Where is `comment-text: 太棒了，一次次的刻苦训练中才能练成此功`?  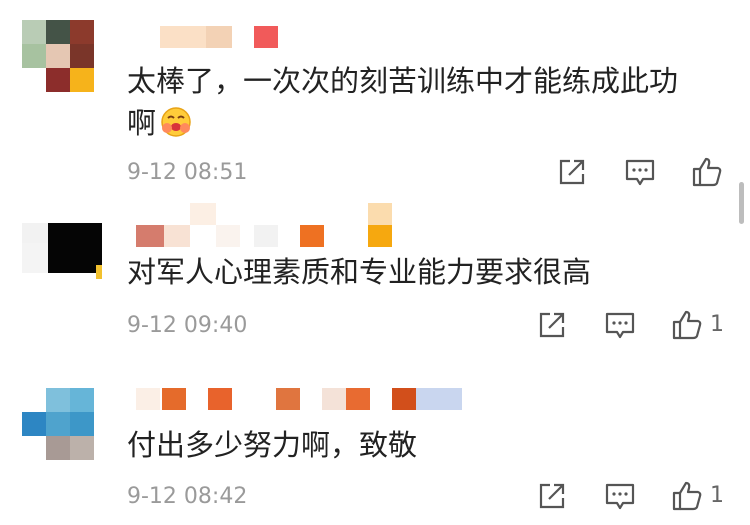 comment-text: 太棒了，一次次的刻苦训练中才能练成此功 is located at coordinates (403, 81).